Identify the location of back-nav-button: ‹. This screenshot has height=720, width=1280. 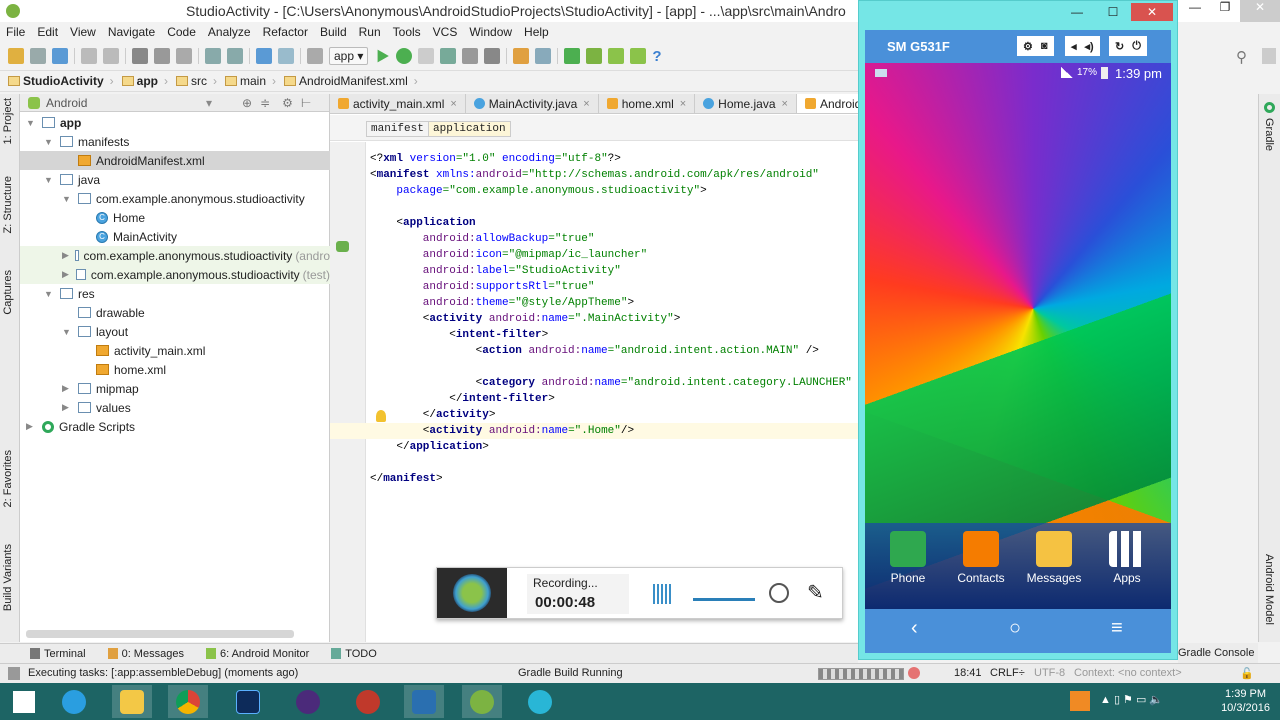
(914, 628).